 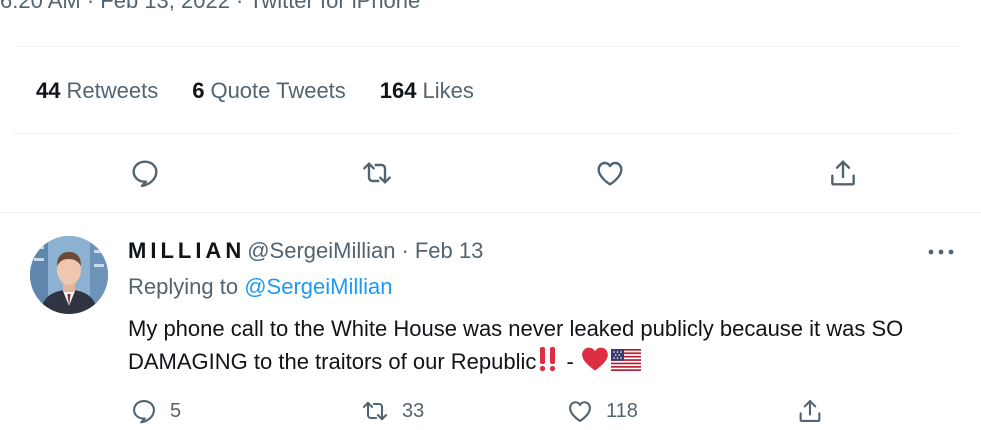 I want to click on retweets-label: Retweets, so click(x=112, y=90).